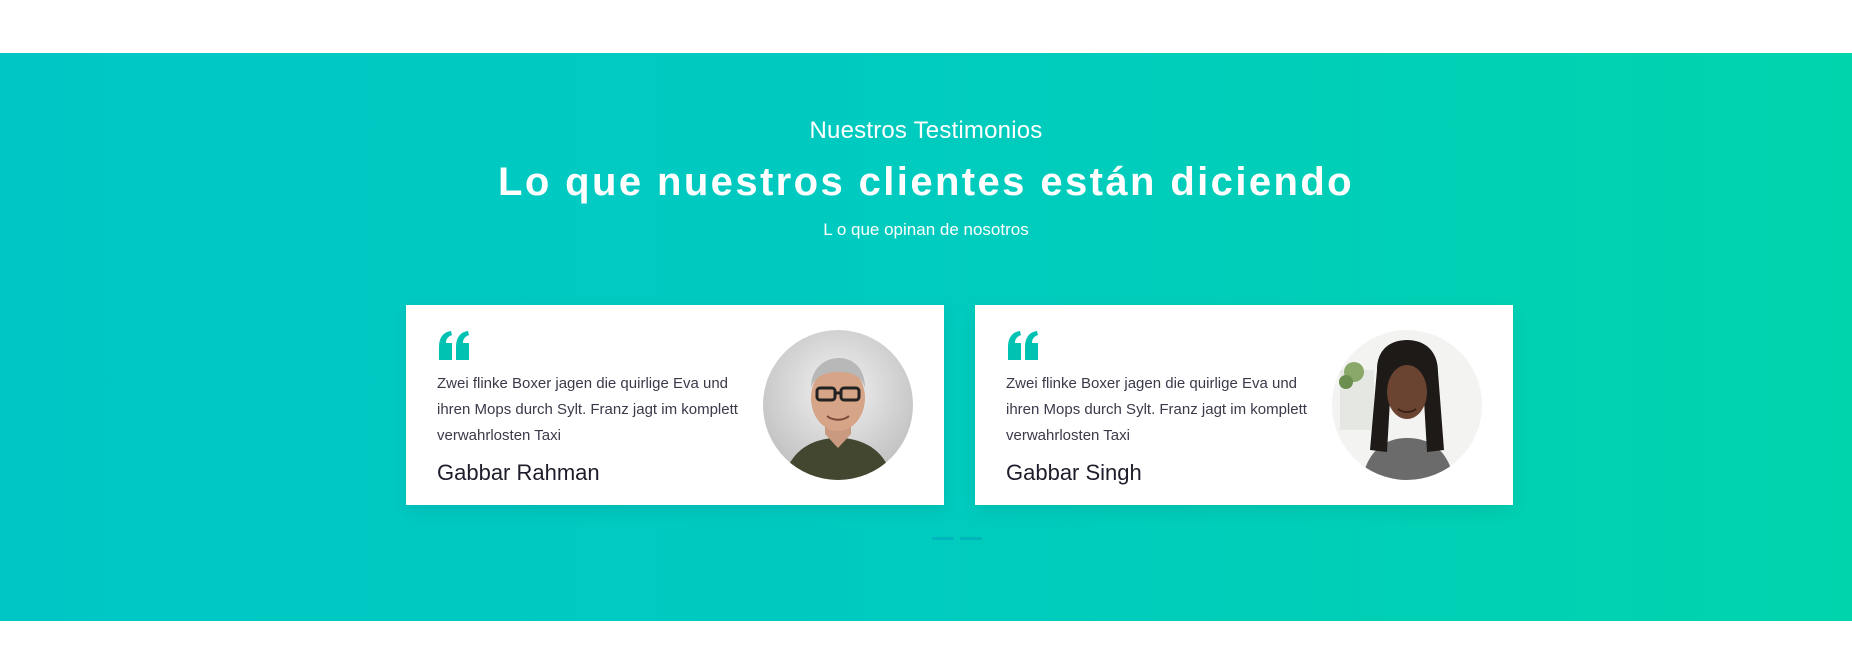  What do you see at coordinates (926, 130) in the screenshot?
I see `section-subtitle: Nuestros Testimonios` at bounding box center [926, 130].